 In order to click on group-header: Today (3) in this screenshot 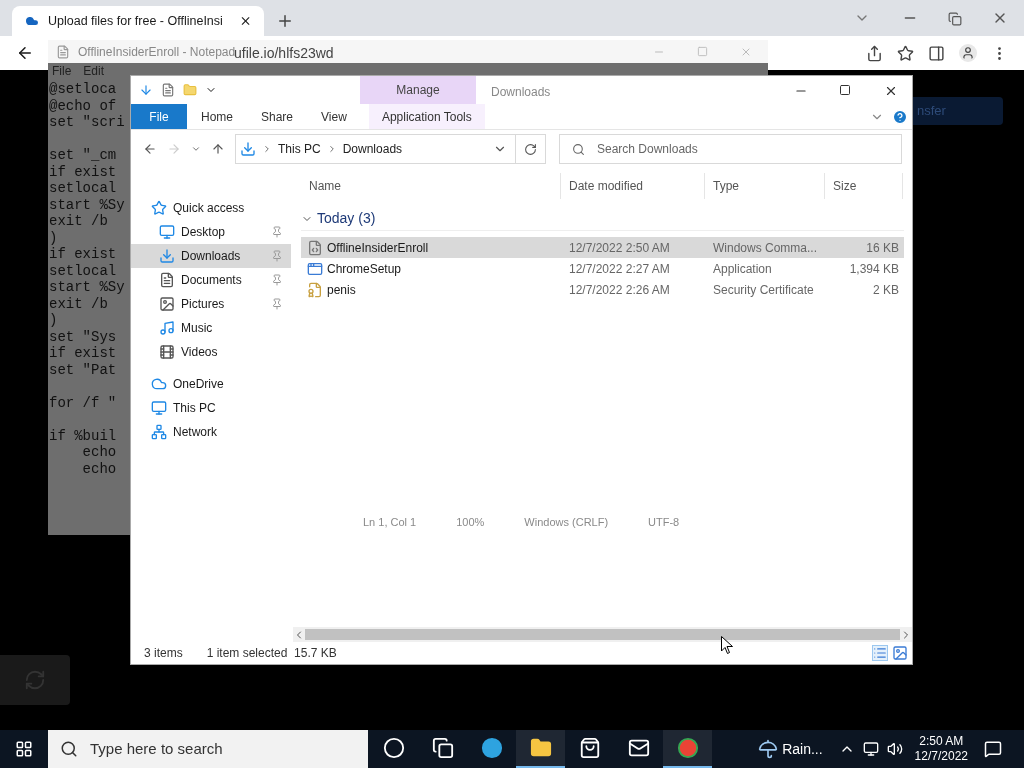, I will do `click(602, 219)`.